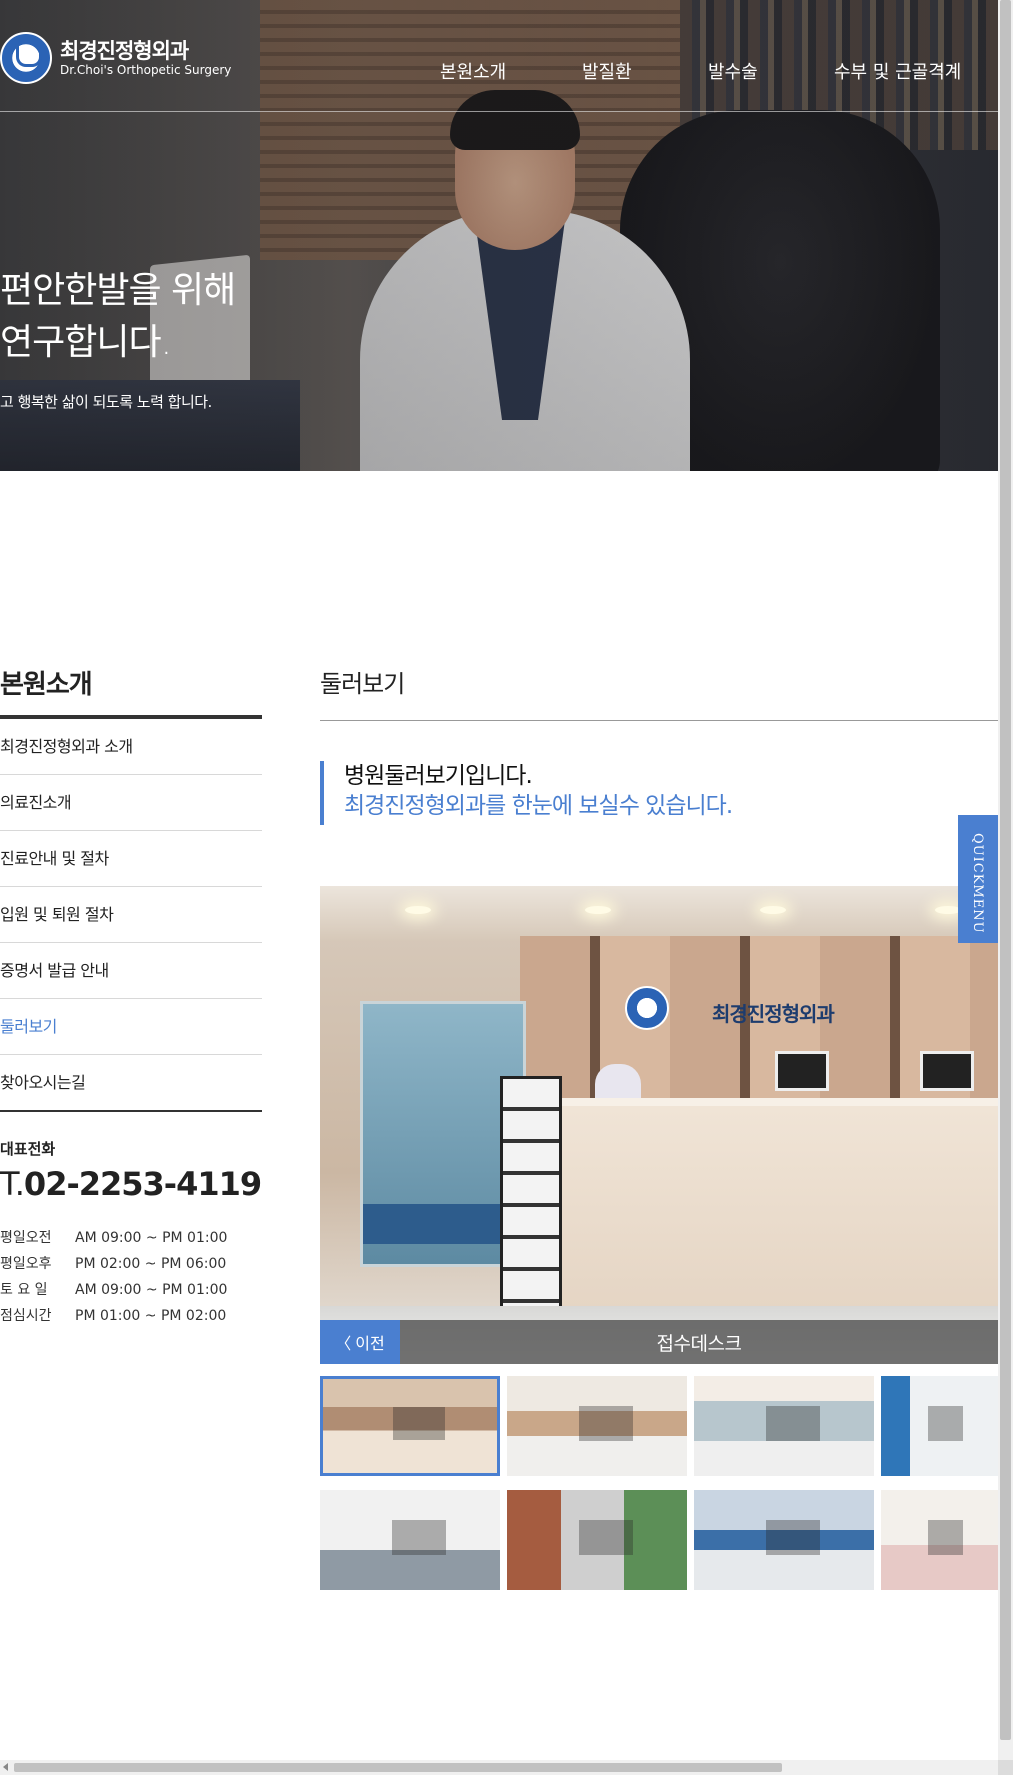 The image size is (1013, 1775). What do you see at coordinates (118, 290) in the screenshot?
I see `hero-headline-1: 편안한발을 위해` at bounding box center [118, 290].